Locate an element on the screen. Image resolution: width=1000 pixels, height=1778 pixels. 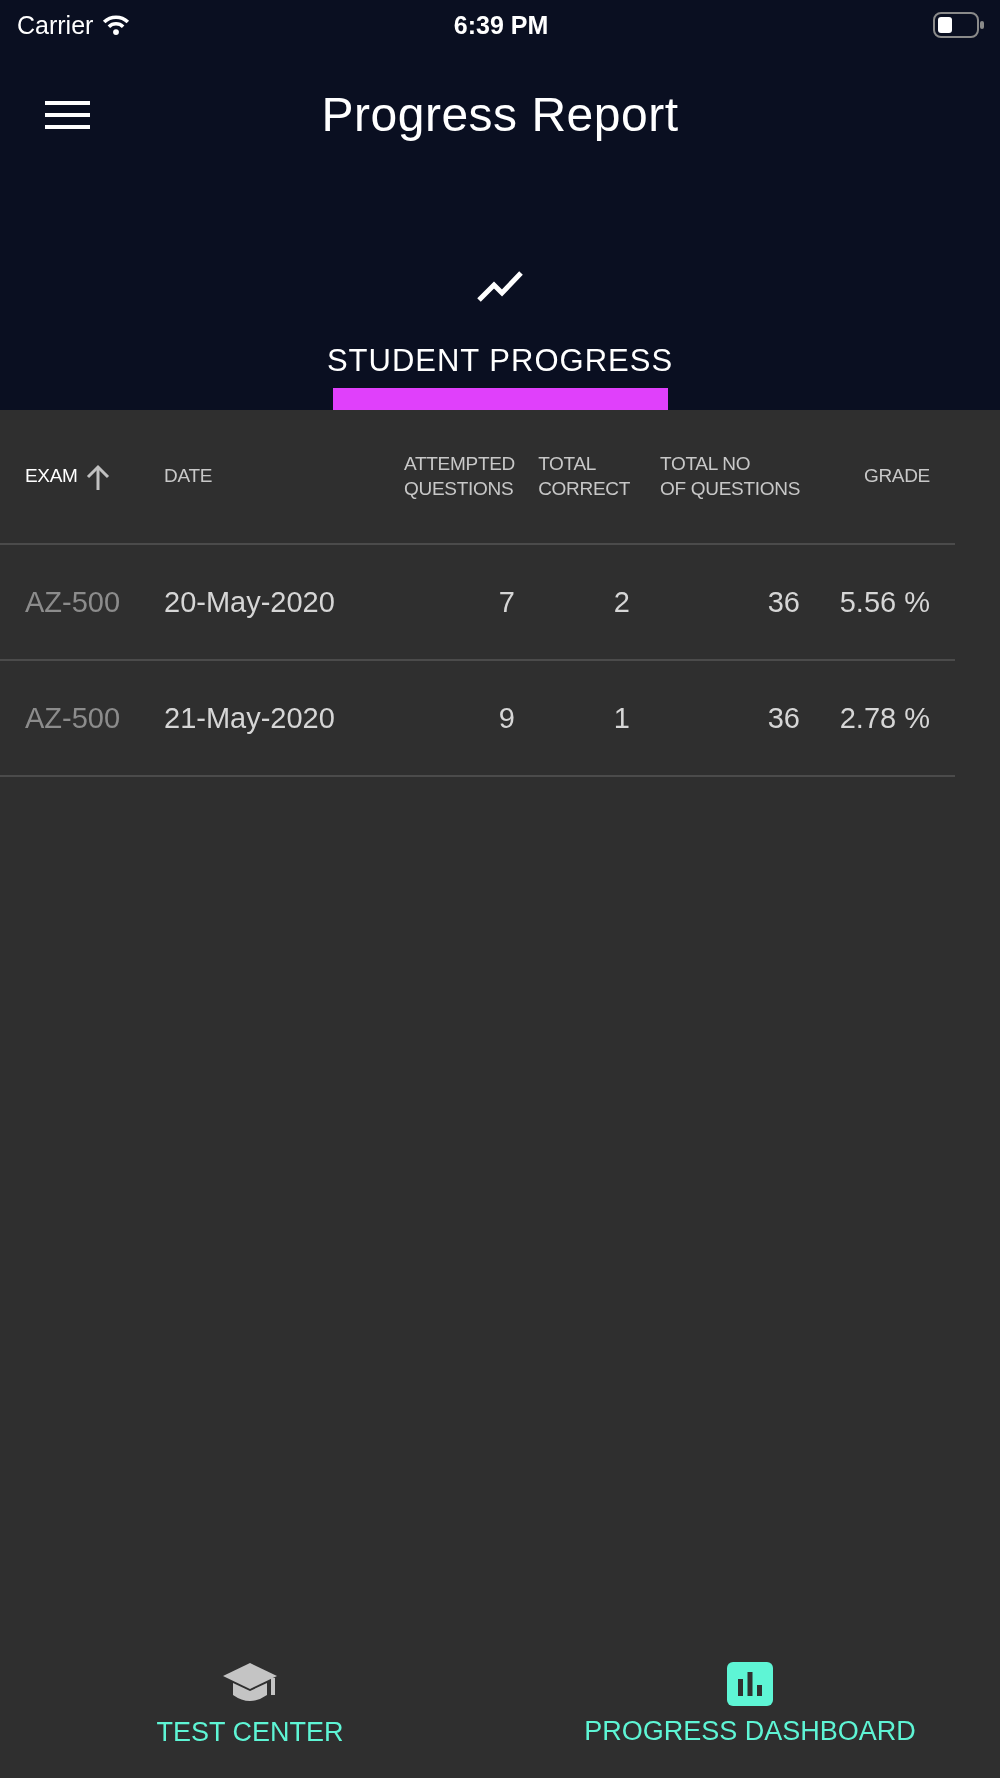
column-header: TOTAL CORRECT is located at coordinates (584, 476).